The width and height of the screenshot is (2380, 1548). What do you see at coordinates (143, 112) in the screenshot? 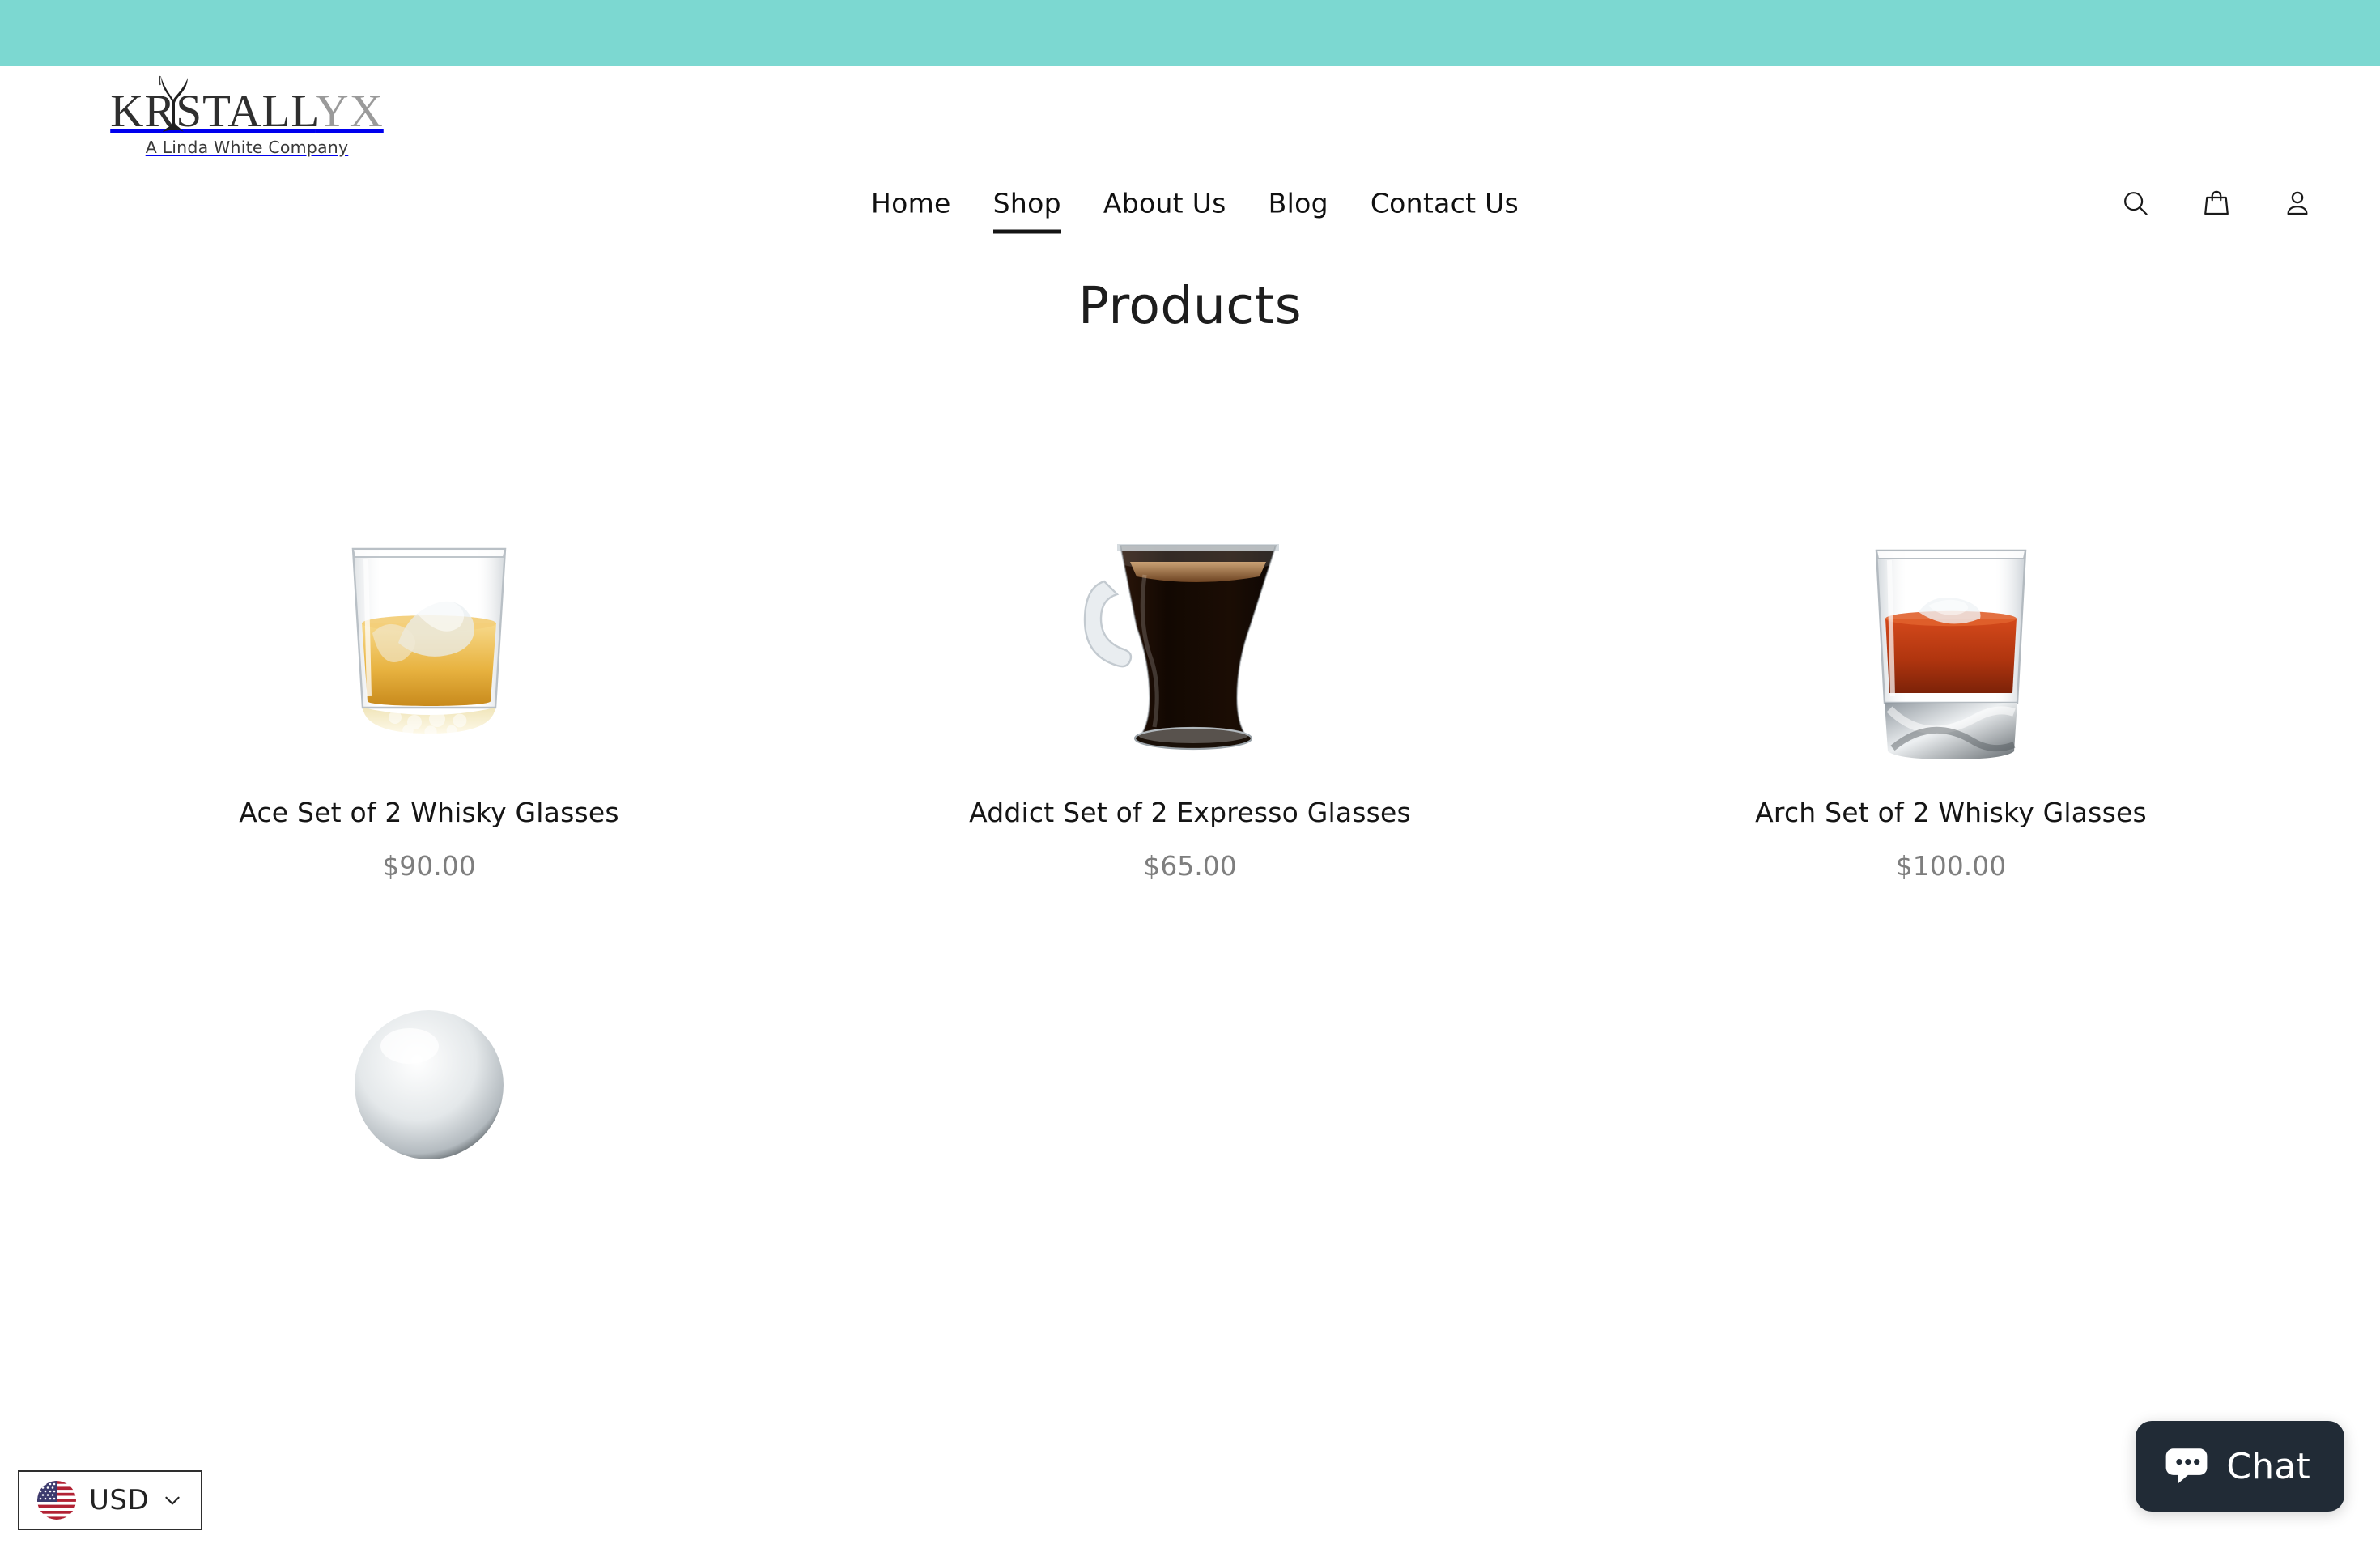
I see `brand-wordmark-part-1: KR` at bounding box center [143, 112].